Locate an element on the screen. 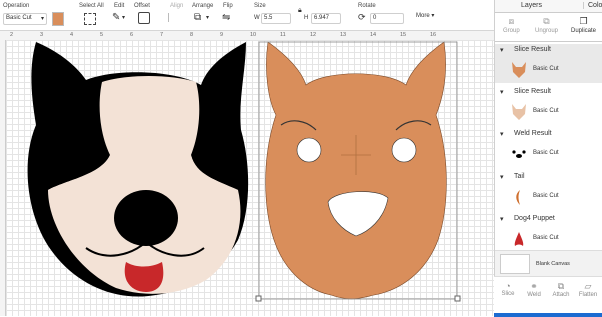 The width and height of the screenshot is (602, 317). height-input: 6.947 is located at coordinates (326, 18).